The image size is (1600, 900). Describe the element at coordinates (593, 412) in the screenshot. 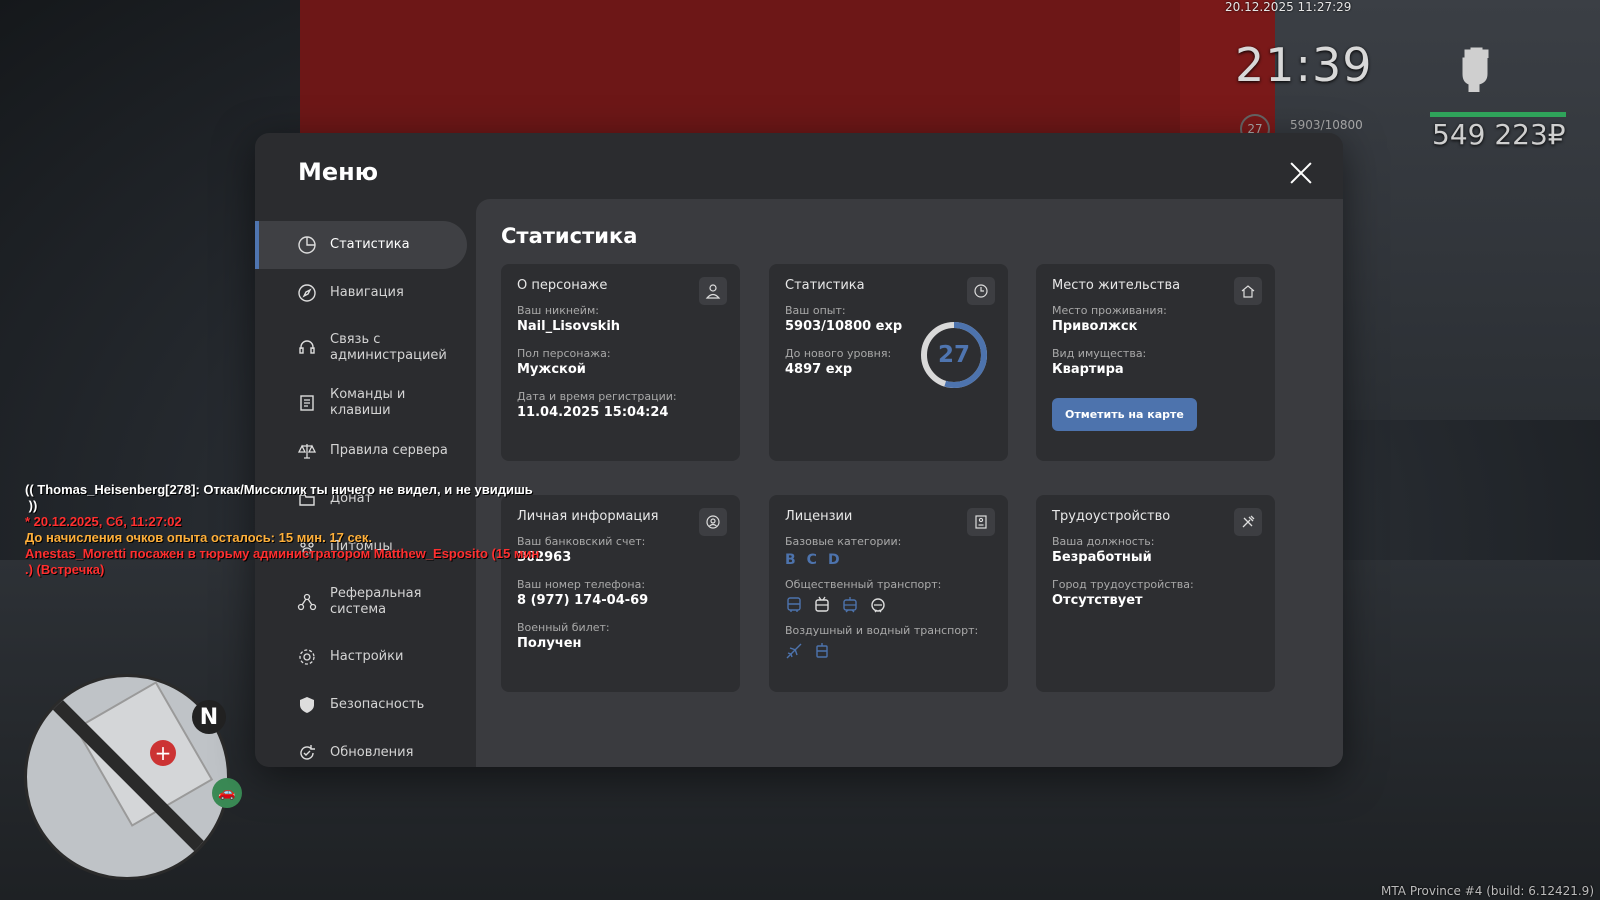

I see `registration-value: 11.04.2025 15:04:24` at that location.